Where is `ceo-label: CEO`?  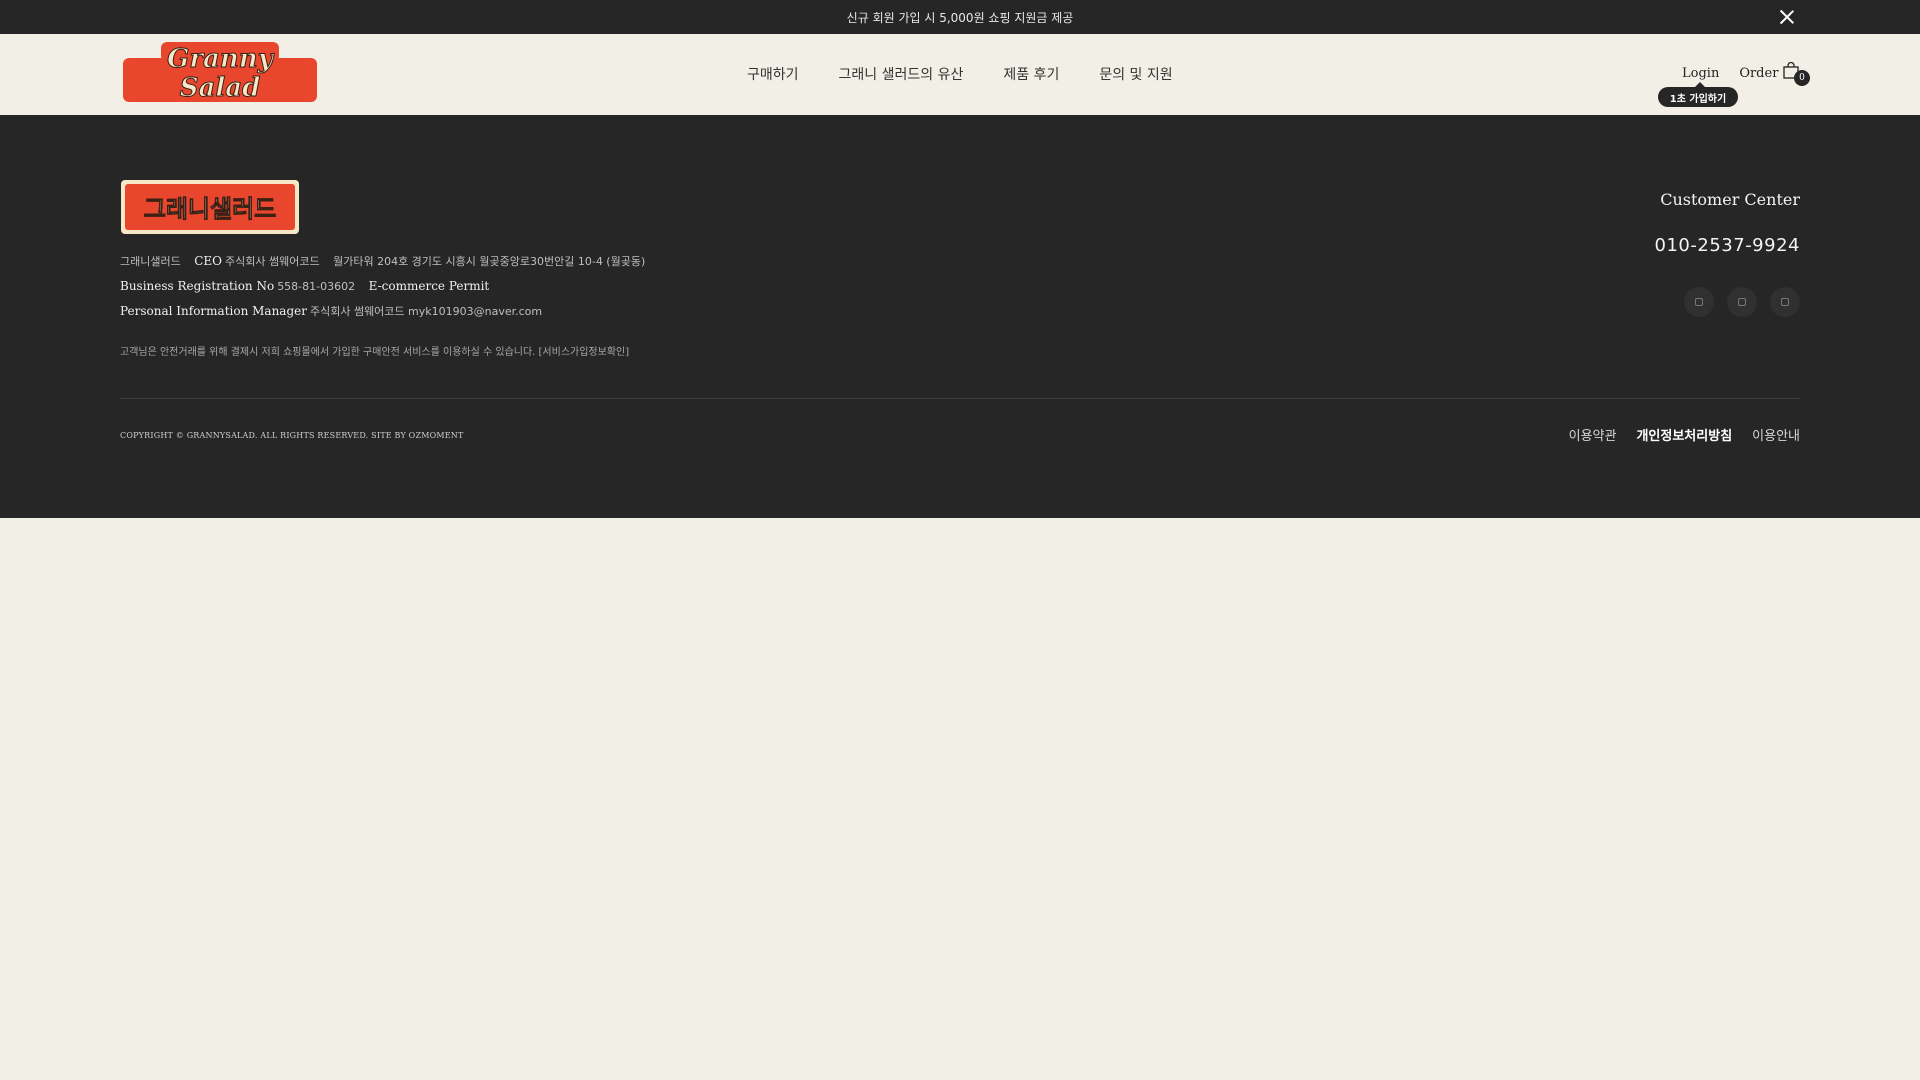 ceo-label: CEO is located at coordinates (208, 261).